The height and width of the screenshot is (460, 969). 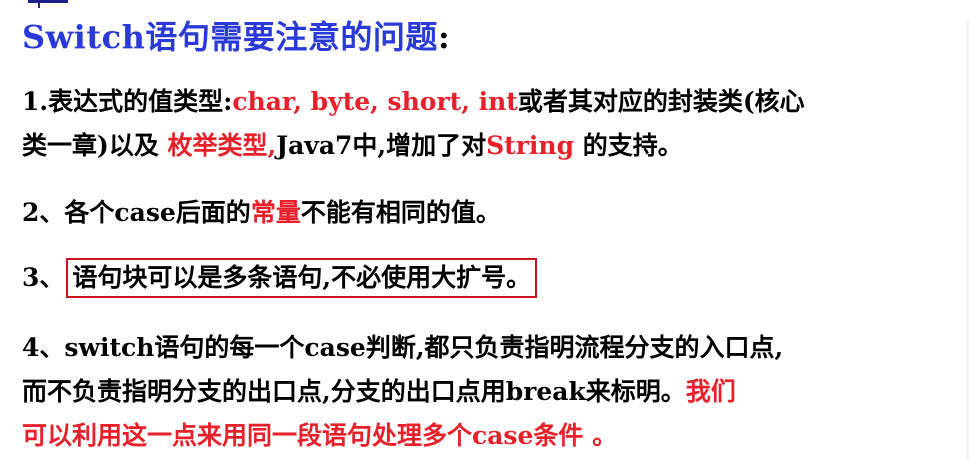 I want to click on point-1-types-highlight: char, byte, short, int, so click(x=375, y=101).